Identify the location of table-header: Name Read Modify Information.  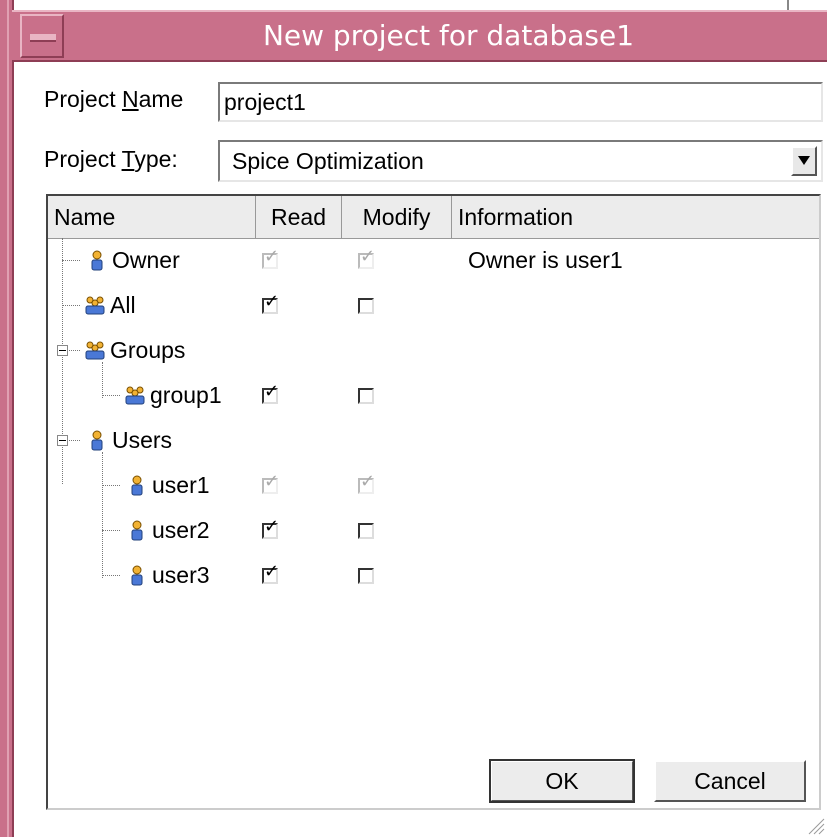
(433, 217).